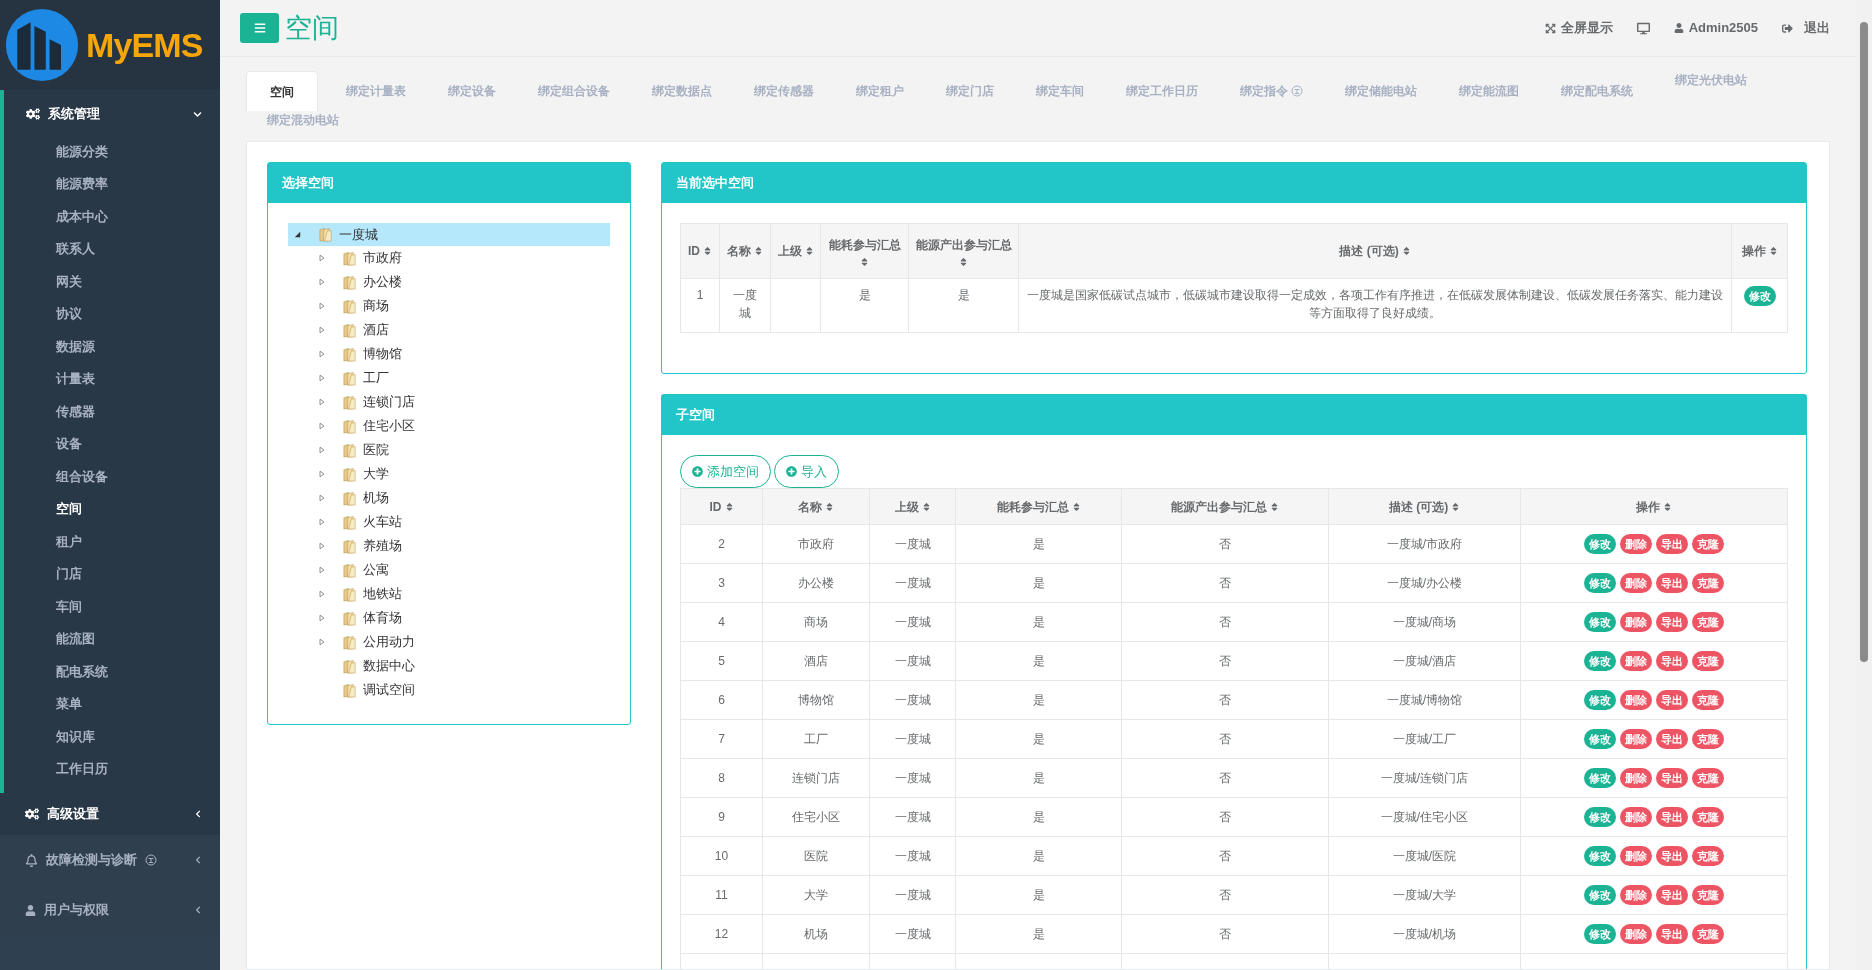 The height and width of the screenshot is (970, 1872). What do you see at coordinates (112, 768) in the screenshot?
I see `sidebar-item: 工作日历` at bounding box center [112, 768].